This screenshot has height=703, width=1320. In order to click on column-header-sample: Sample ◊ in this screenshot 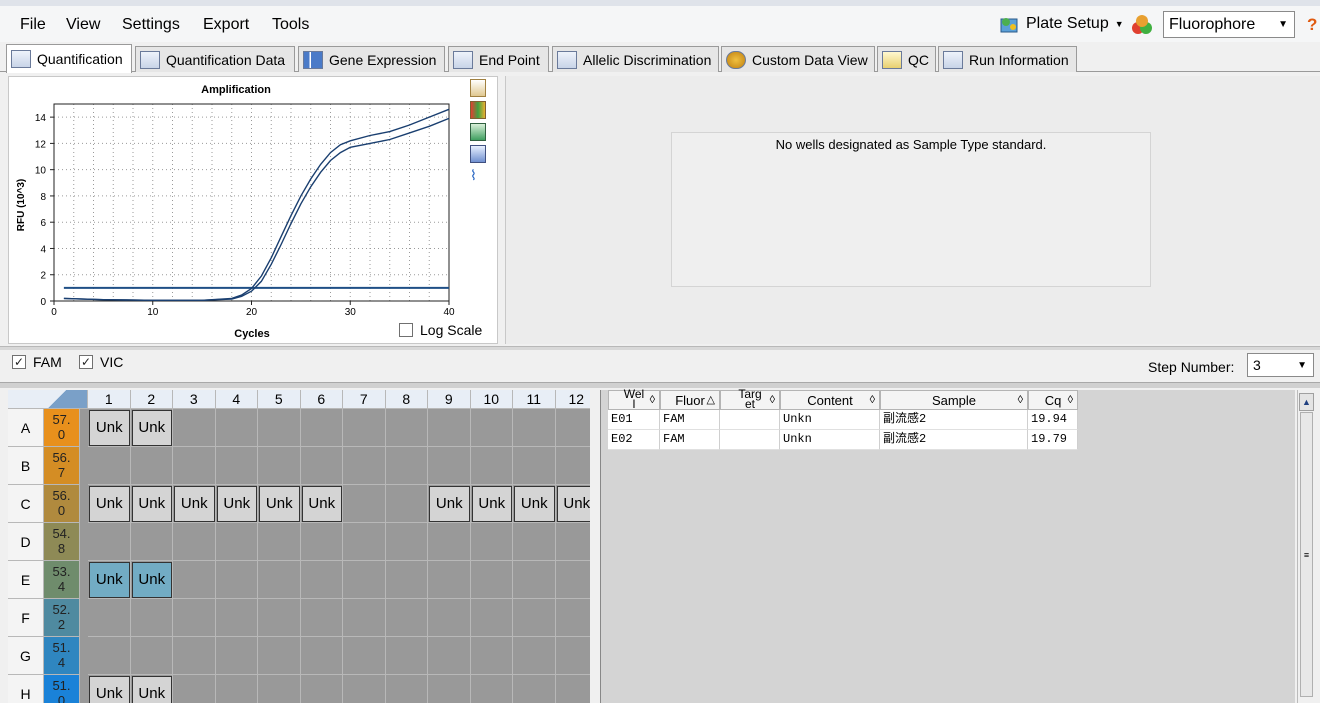, I will do `click(954, 400)`.